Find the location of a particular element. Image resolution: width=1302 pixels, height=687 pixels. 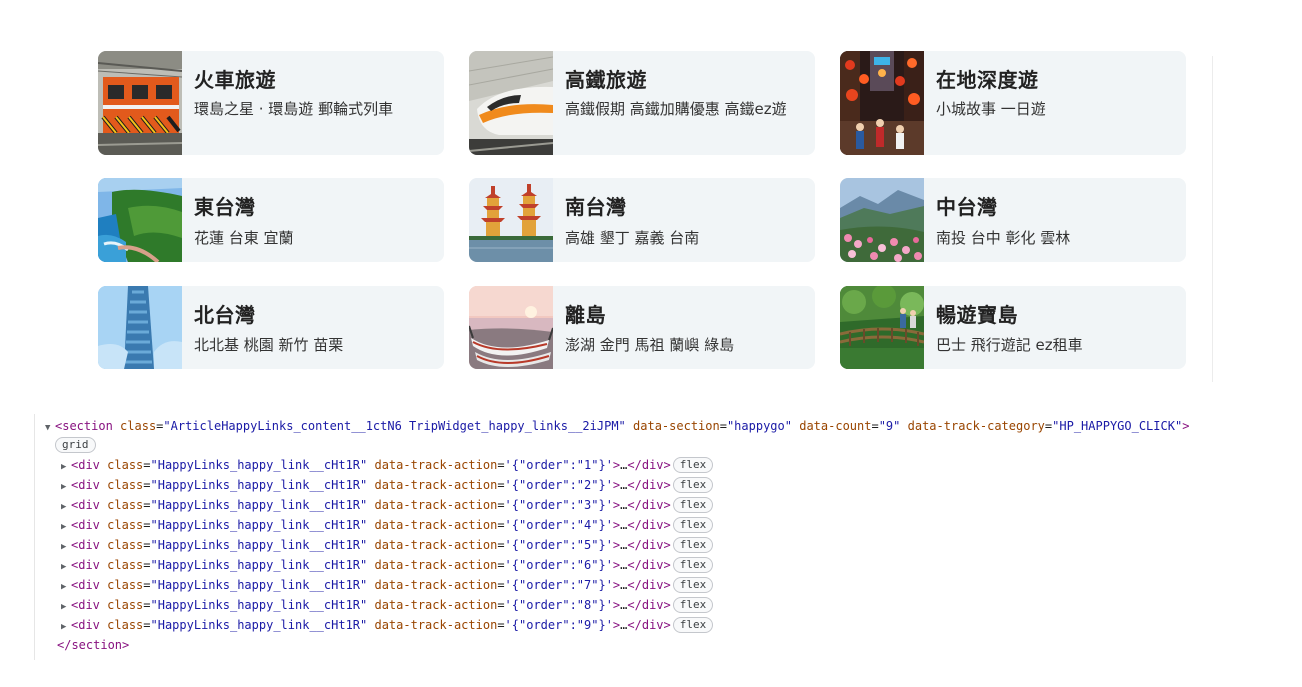

closing-tag: </section> is located at coordinates (93, 645).